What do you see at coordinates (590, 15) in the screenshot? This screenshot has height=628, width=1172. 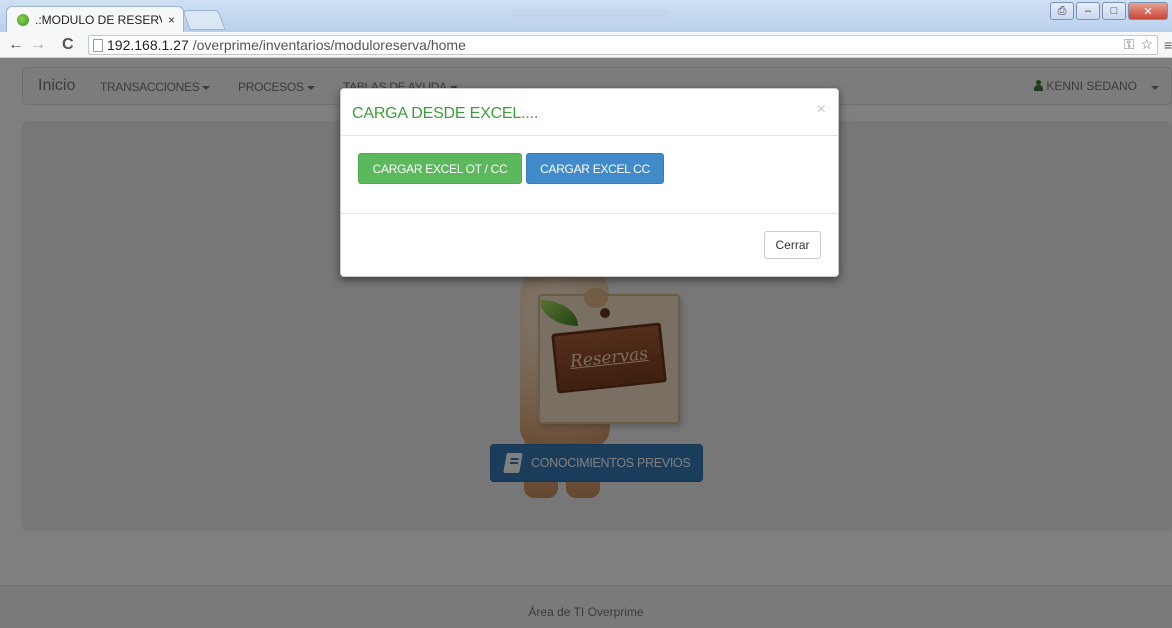 I see `window-title` at bounding box center [590, 15].